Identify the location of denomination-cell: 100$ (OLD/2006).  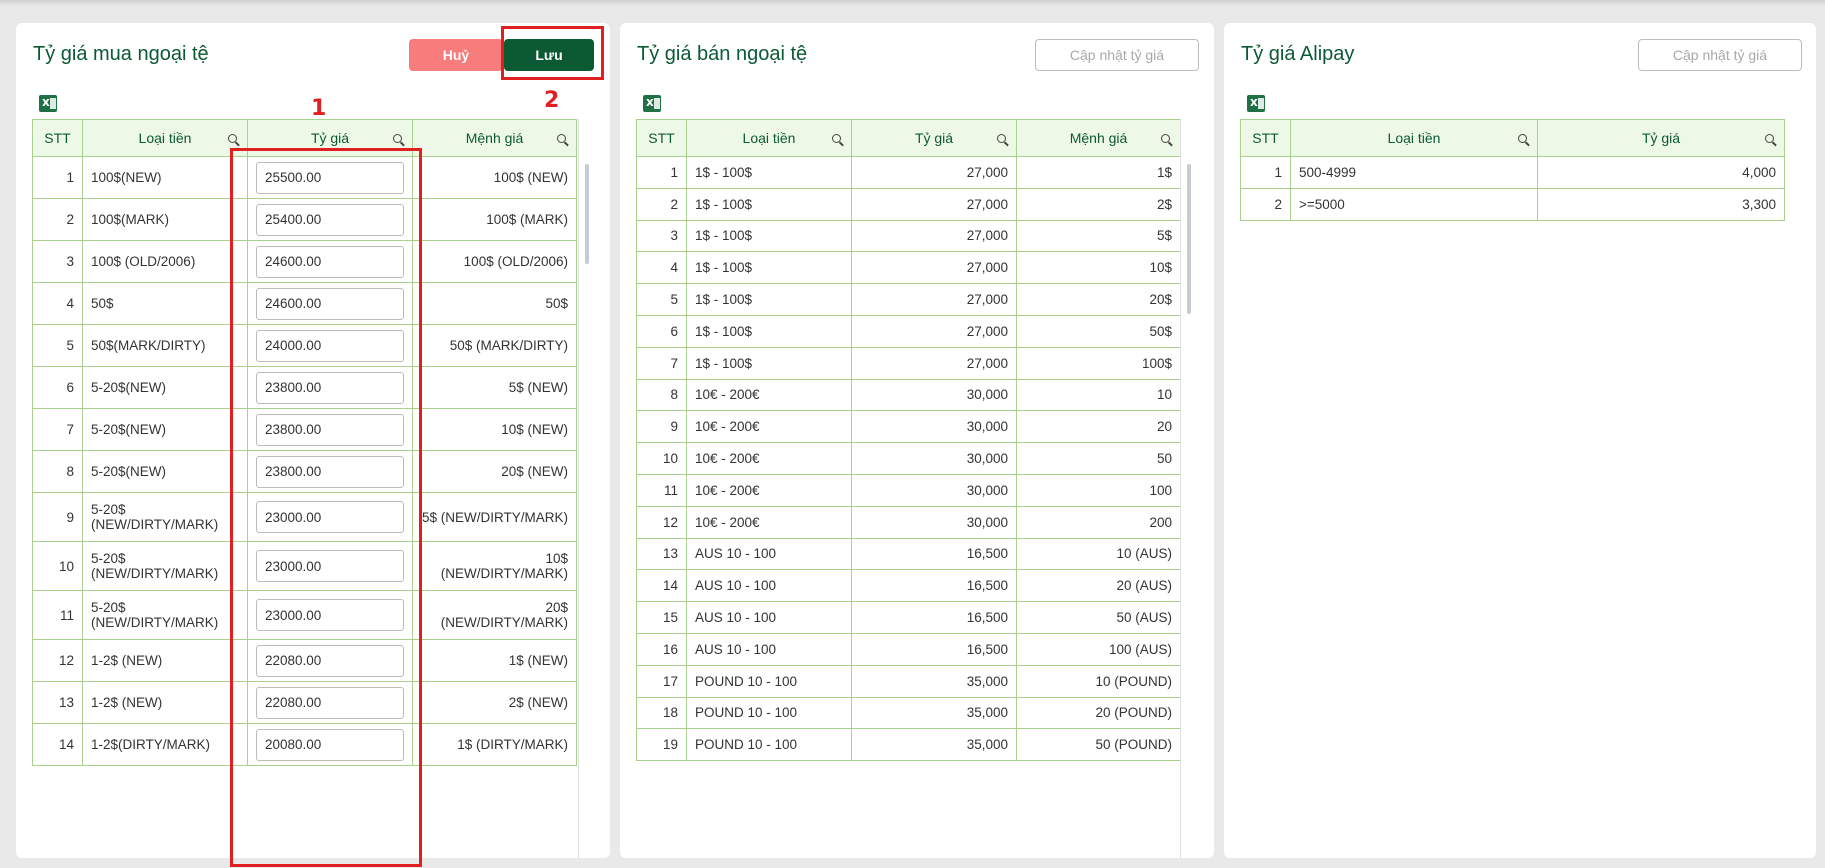
(494, 261).